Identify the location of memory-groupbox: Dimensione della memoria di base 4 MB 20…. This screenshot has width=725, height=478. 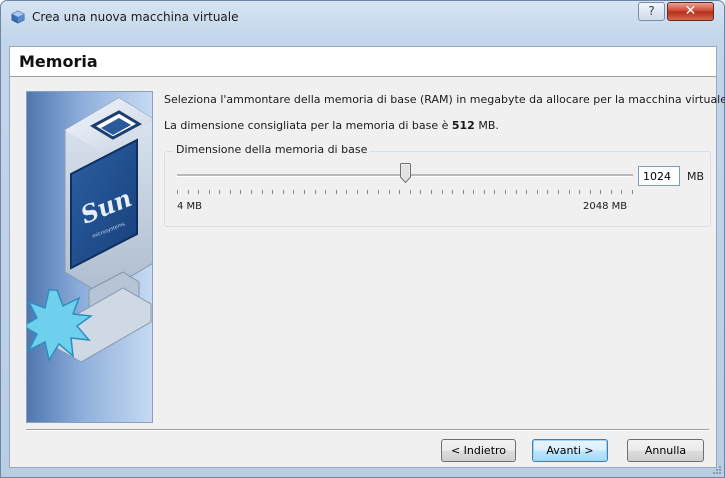
(437, 185).